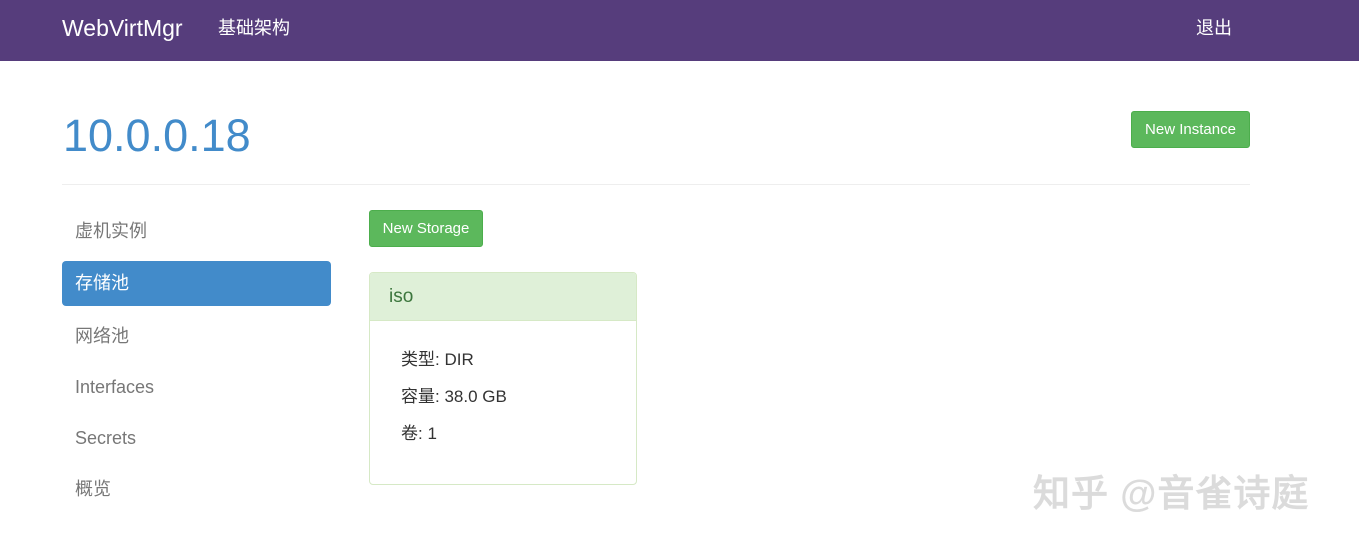  What do you see at coordinates (1190, 129) in the screenshot?
I see `new-instance-button: New Instance` at bounding box center [1190, 129].